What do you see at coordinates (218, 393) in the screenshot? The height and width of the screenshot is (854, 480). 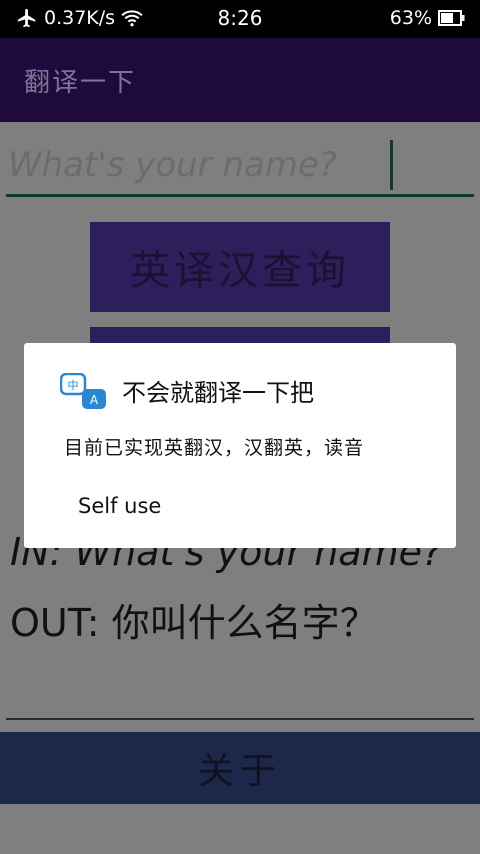 I see `dialog-title: 不会就翻译一下把` at bounding box center [218, 393].